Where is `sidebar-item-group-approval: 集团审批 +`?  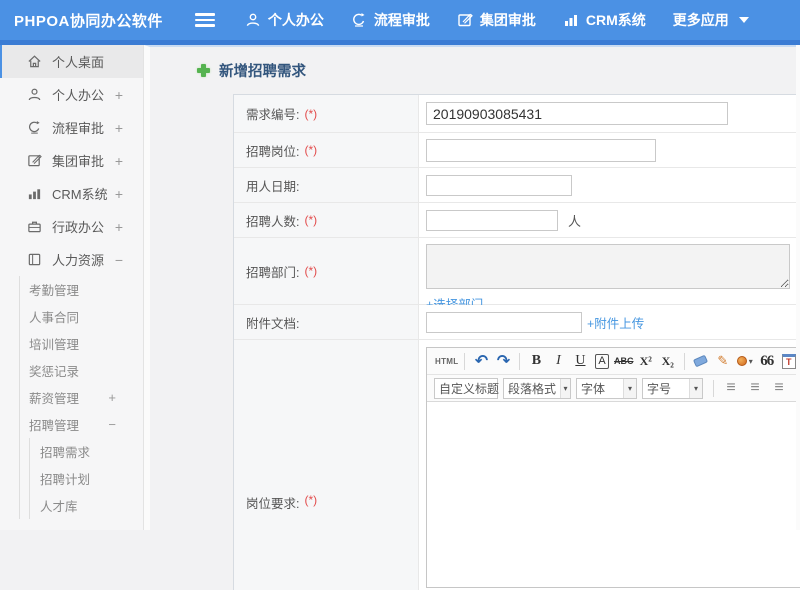 sidebar-item-group-approval: 集团审批 + is located at coordinates (71, 160).